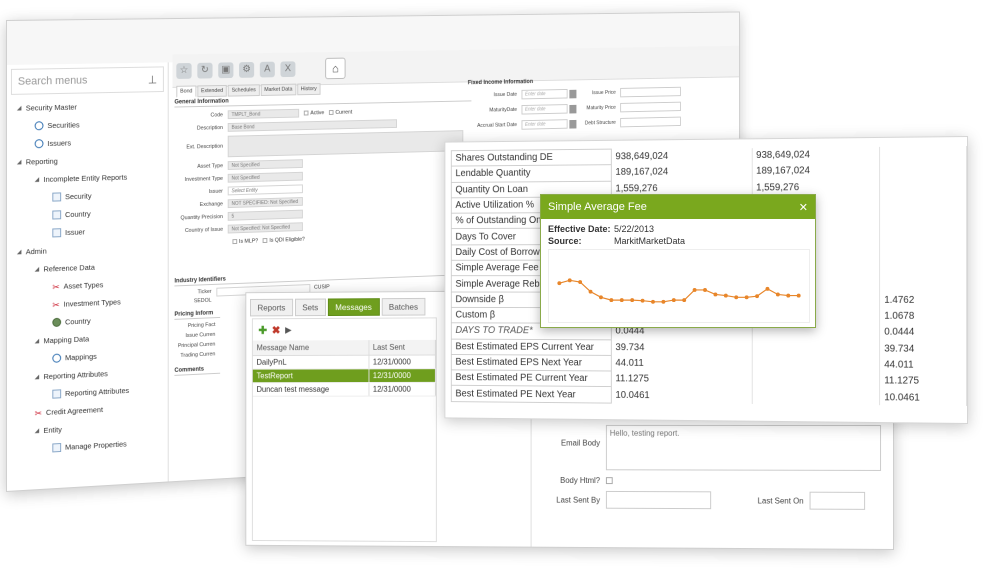 The width and height of the screenshot is (988, 575). Describe the element at coordinates (344, 376) in the screenshot. I see `table-row: TestReport 12/31/0000` at that location.